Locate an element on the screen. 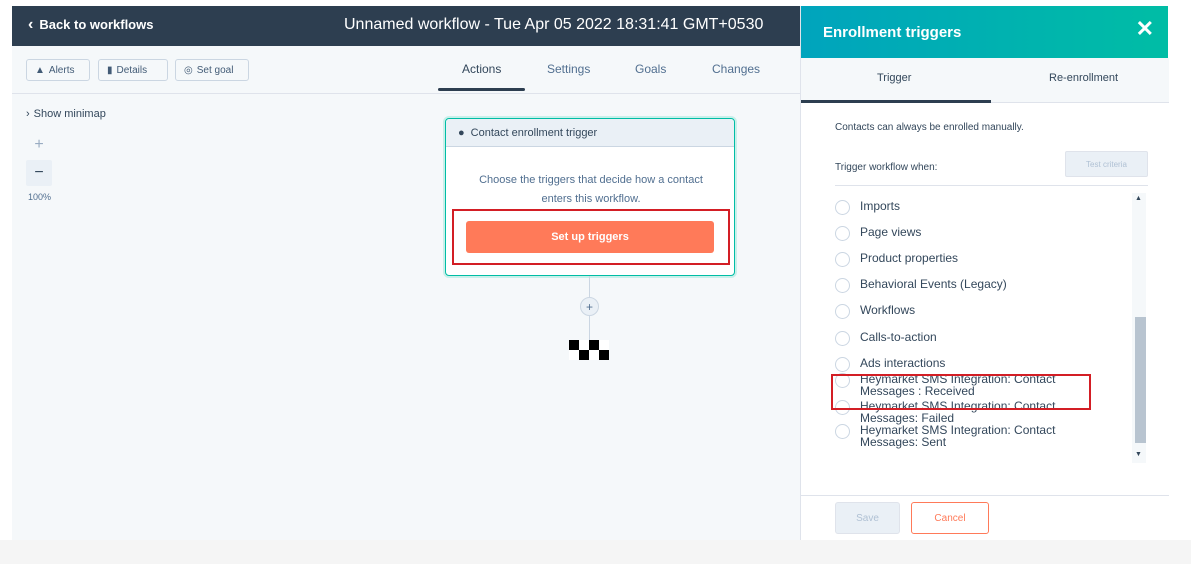 The width and height of the screenshot is (1191, 564). panel-title: Enrollment triggers is located at coordinates (892, 32).